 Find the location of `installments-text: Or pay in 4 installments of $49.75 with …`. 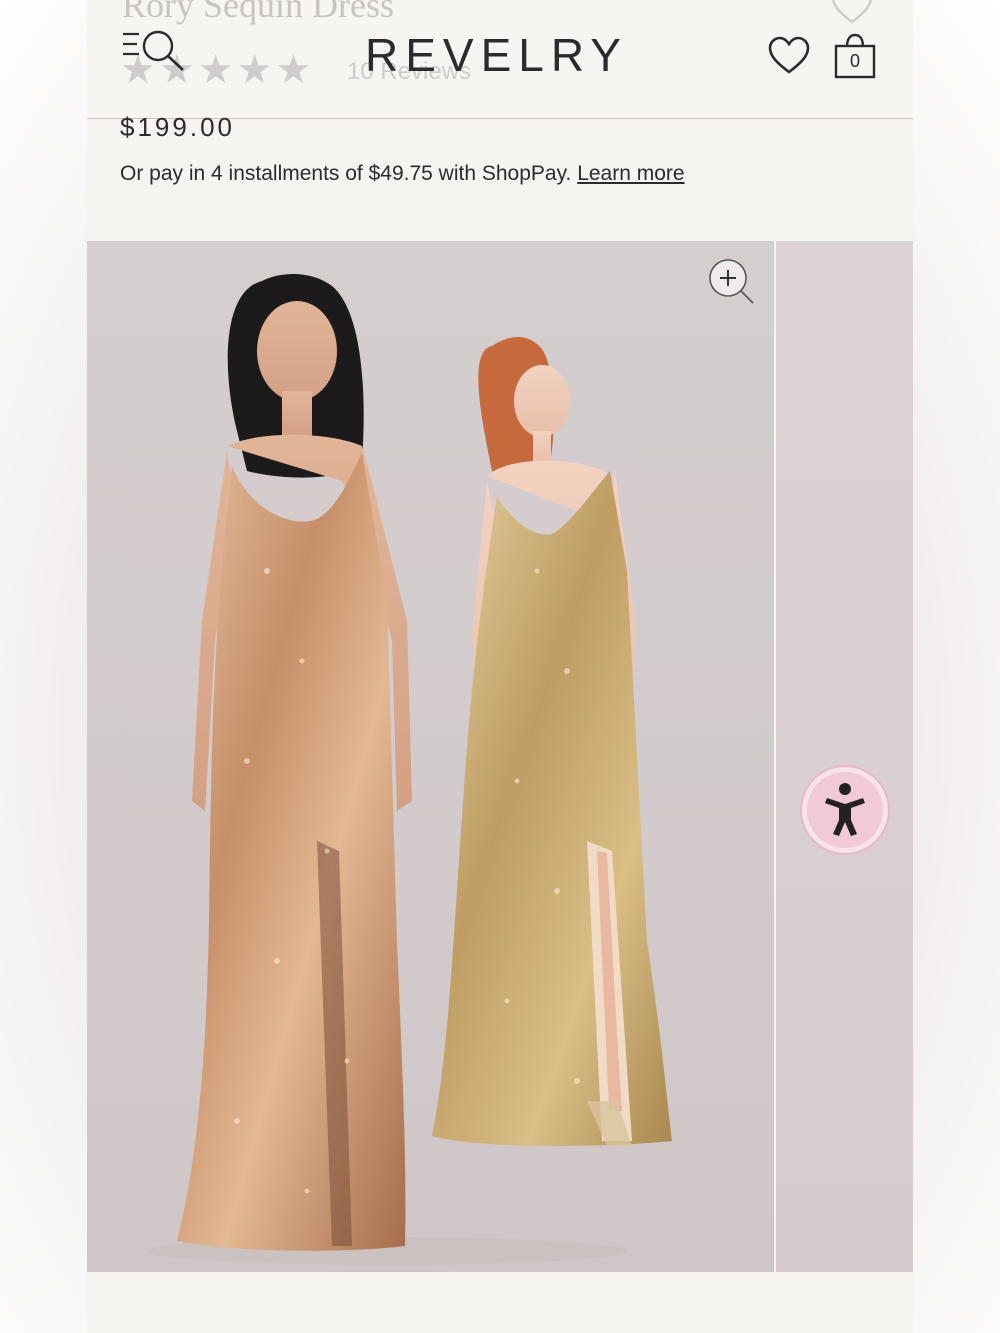

installments-text: Or pay in 4 installments of $49.75 with … is located at coordinates (346, 173).